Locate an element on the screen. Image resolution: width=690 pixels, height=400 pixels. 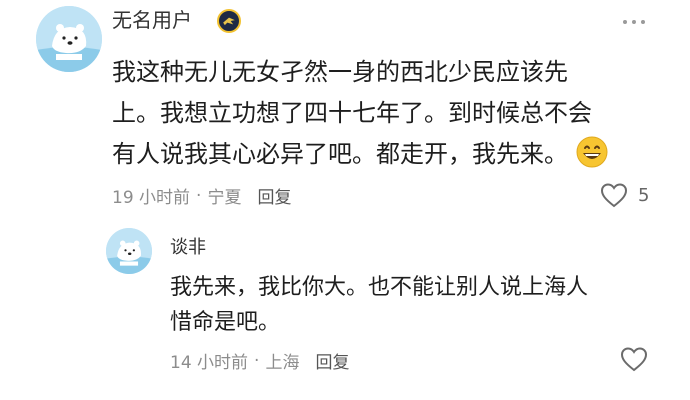
comment-meta: 19 小时前 · 宁夏 回复 is located at coordinates (201, 196).